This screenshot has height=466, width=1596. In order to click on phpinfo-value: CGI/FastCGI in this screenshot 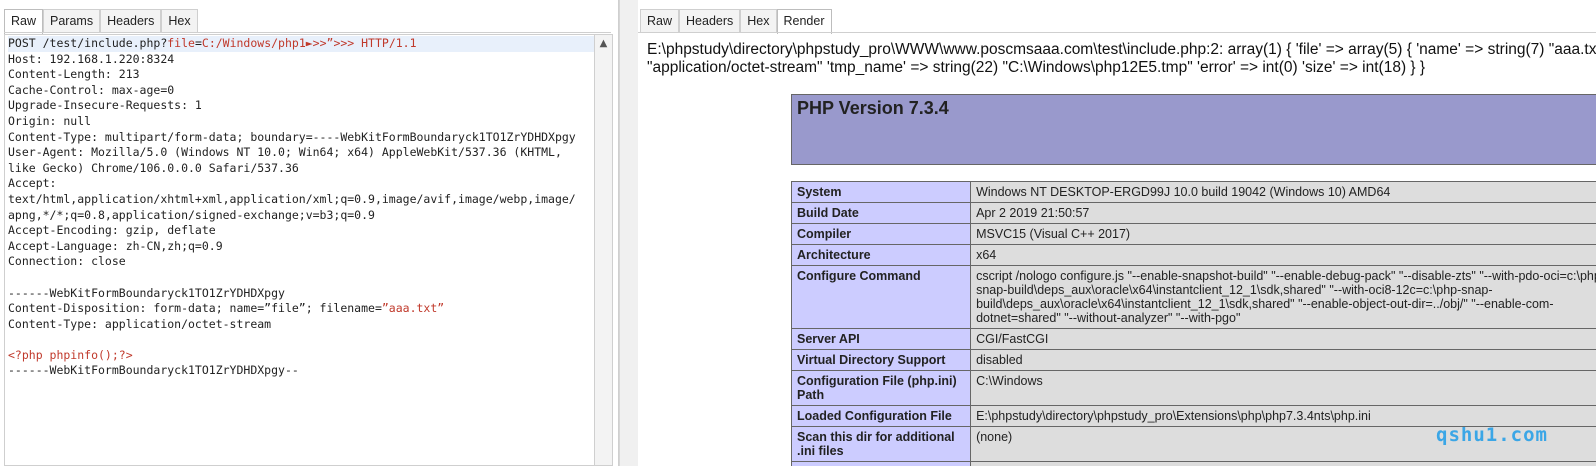, I will do `click(1283, 339)`.